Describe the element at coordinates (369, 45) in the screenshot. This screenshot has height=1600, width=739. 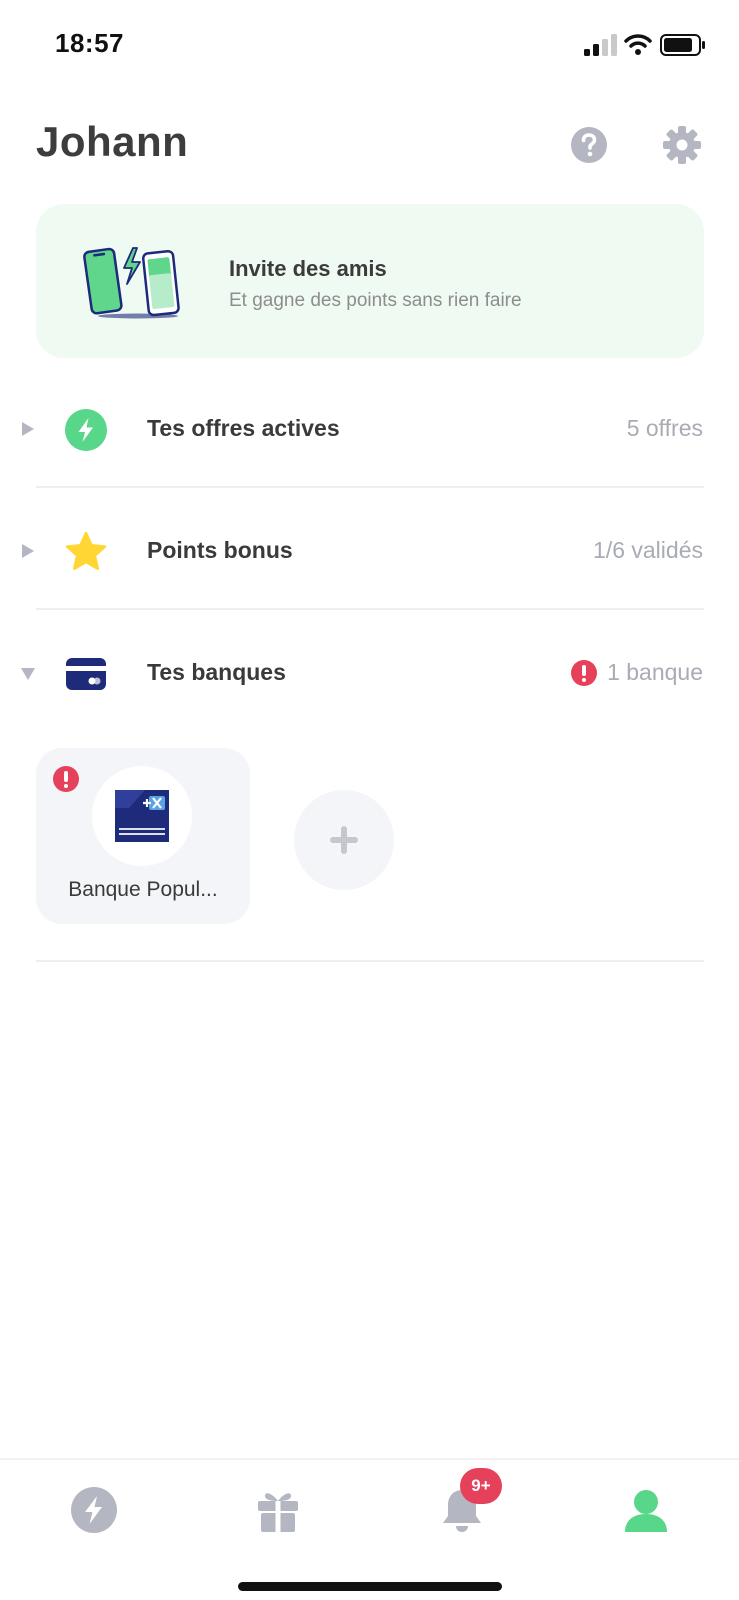
I see `status-bar: 18:57` at that location.